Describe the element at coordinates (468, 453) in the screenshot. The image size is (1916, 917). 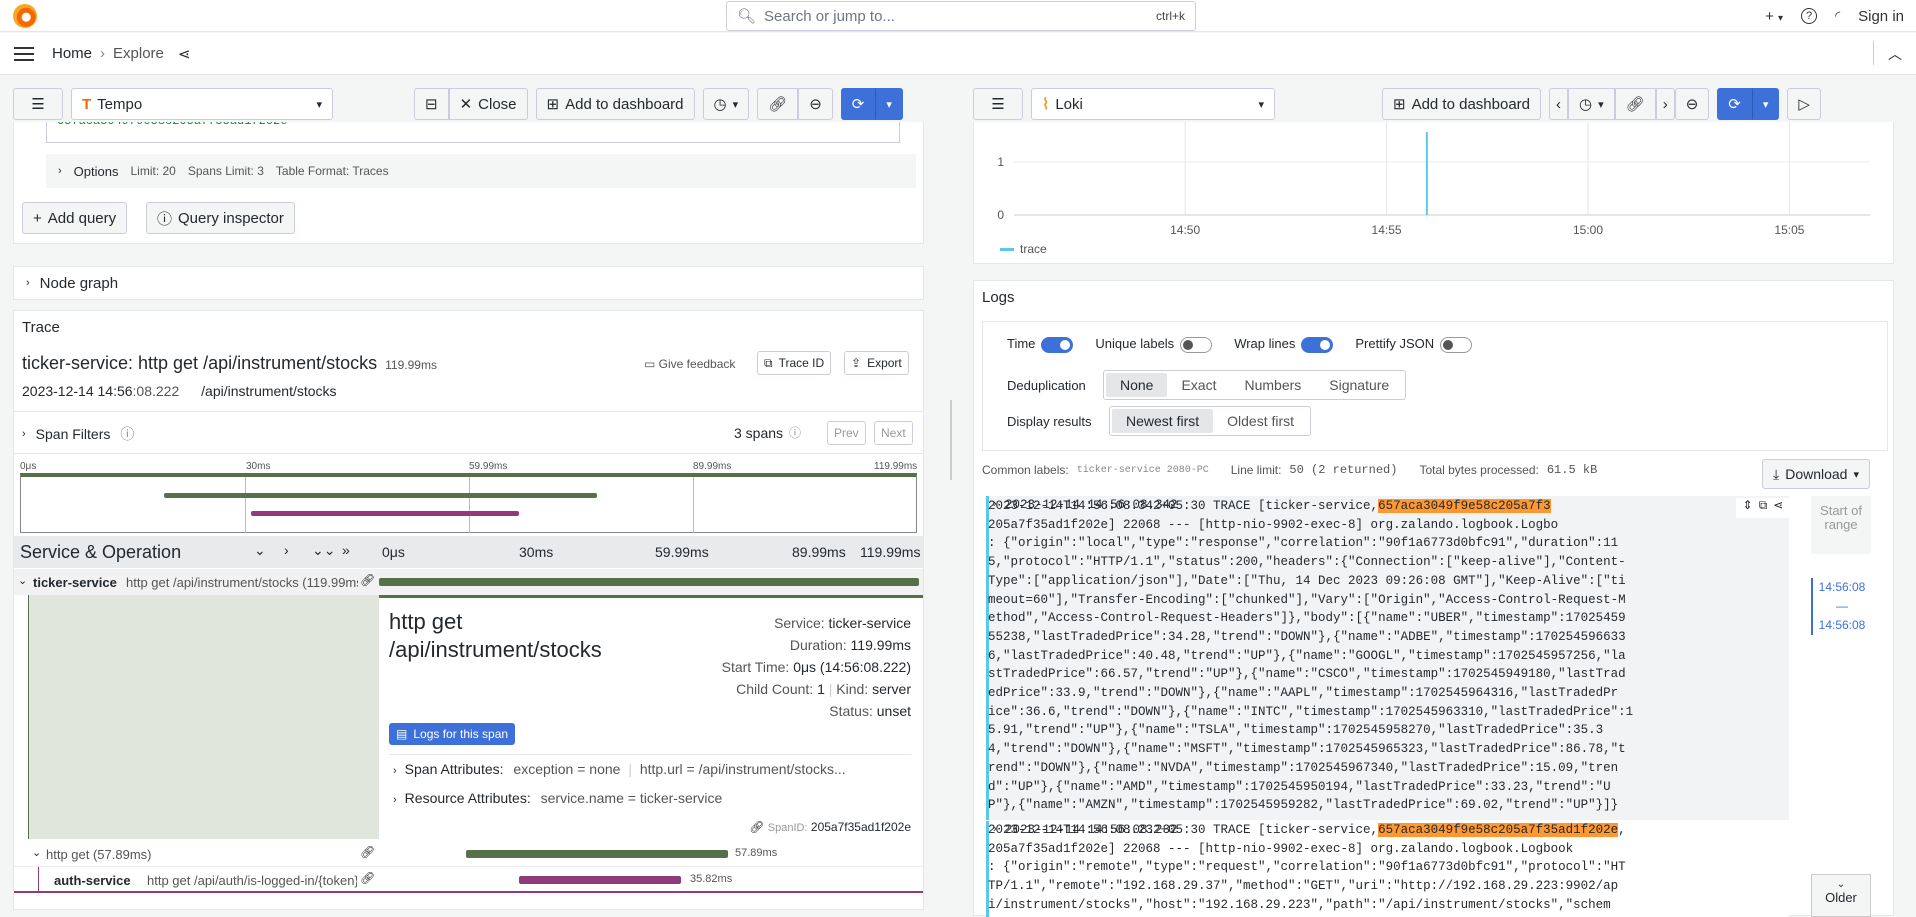
I see `divider` at that location.